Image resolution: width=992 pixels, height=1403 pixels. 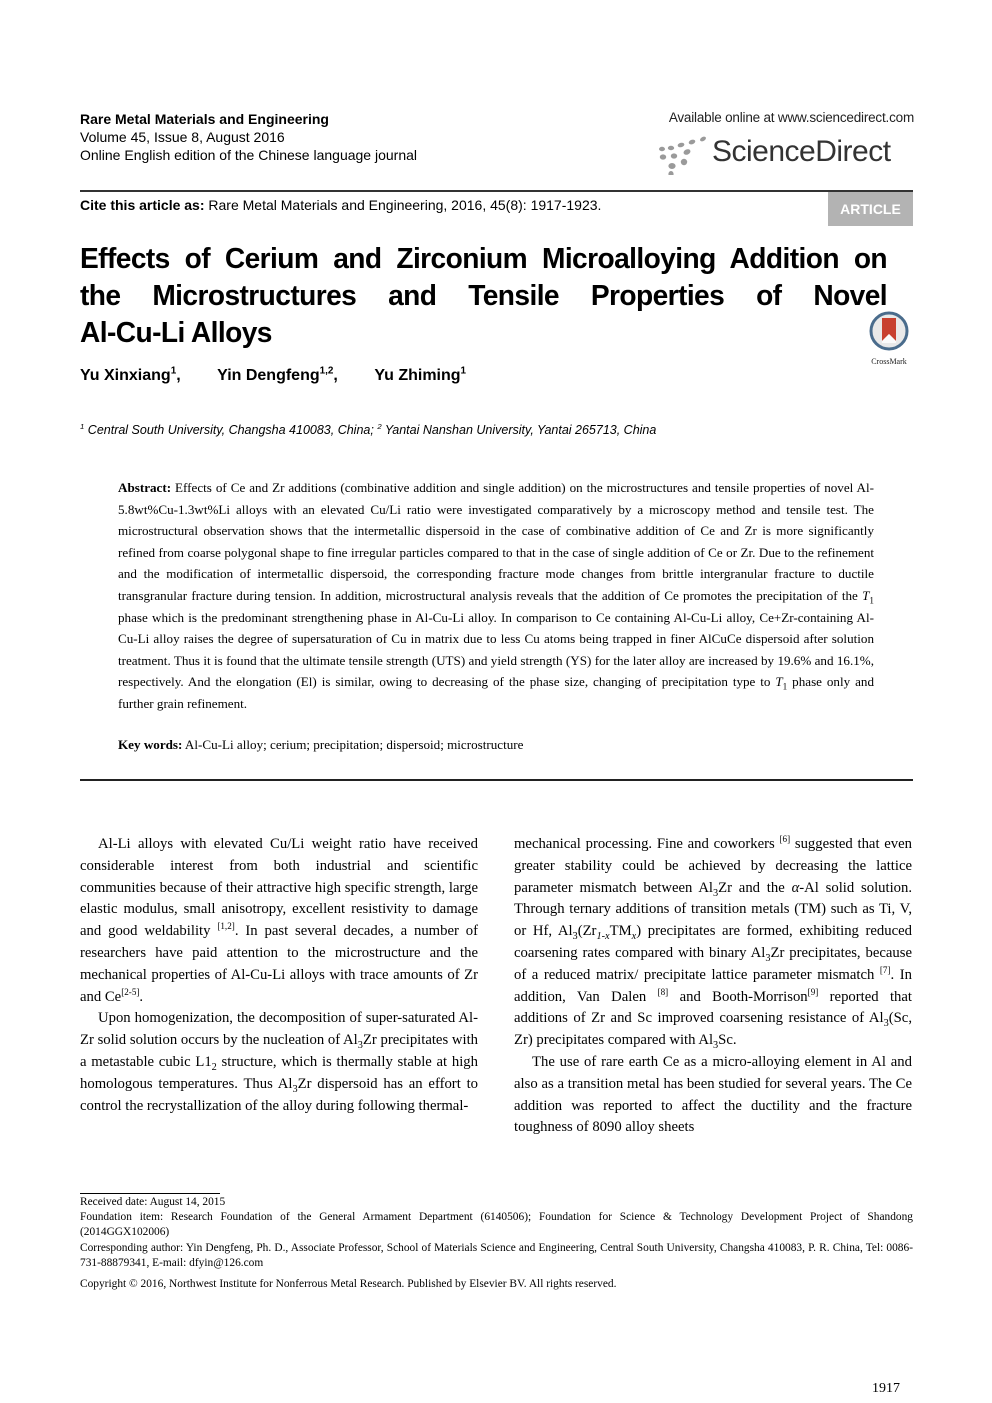 What do you see at coordinates (225, 926) in the screenshot?
I see `citation-ref: [1,2]` at bounding box center [225, 926].